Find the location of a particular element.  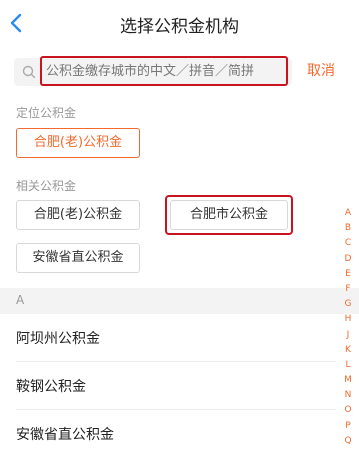

index-letter: C is located at coordinates (348, 243).